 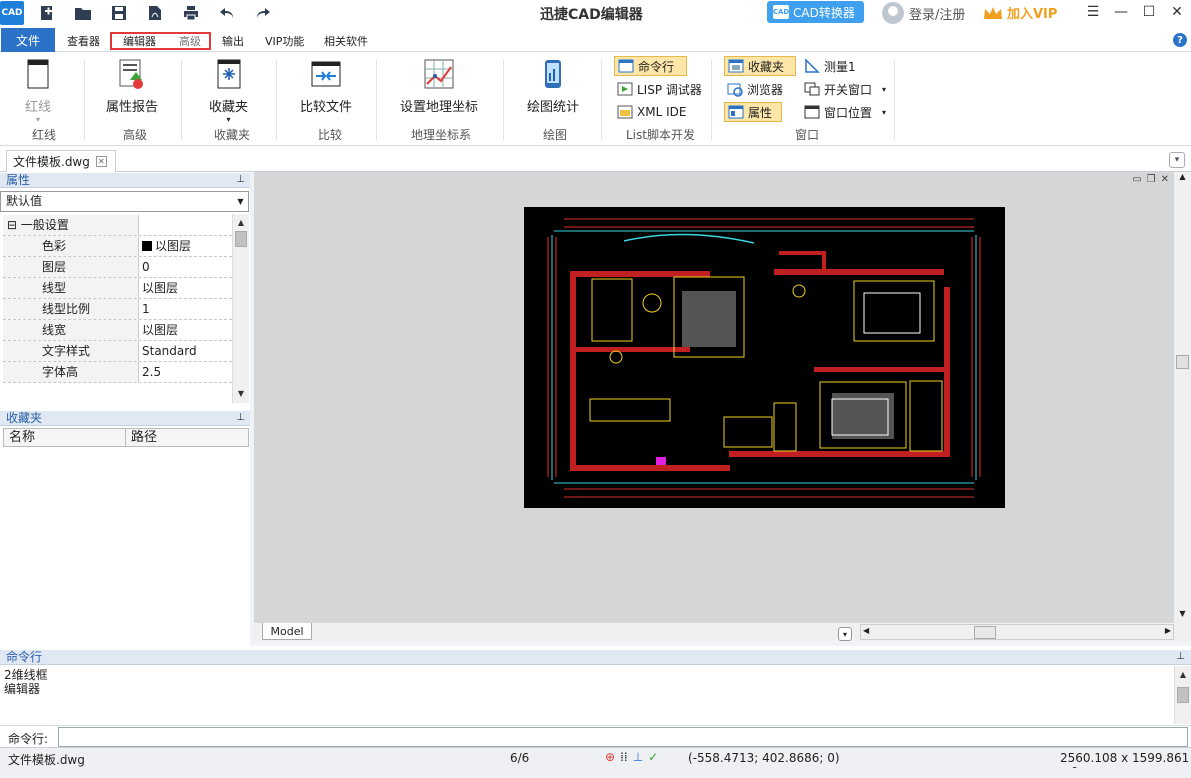 What do you see at coordinates (812, 89) in the screenshot?
I see `toggle-window-icon` at bounding box center [812, 89].